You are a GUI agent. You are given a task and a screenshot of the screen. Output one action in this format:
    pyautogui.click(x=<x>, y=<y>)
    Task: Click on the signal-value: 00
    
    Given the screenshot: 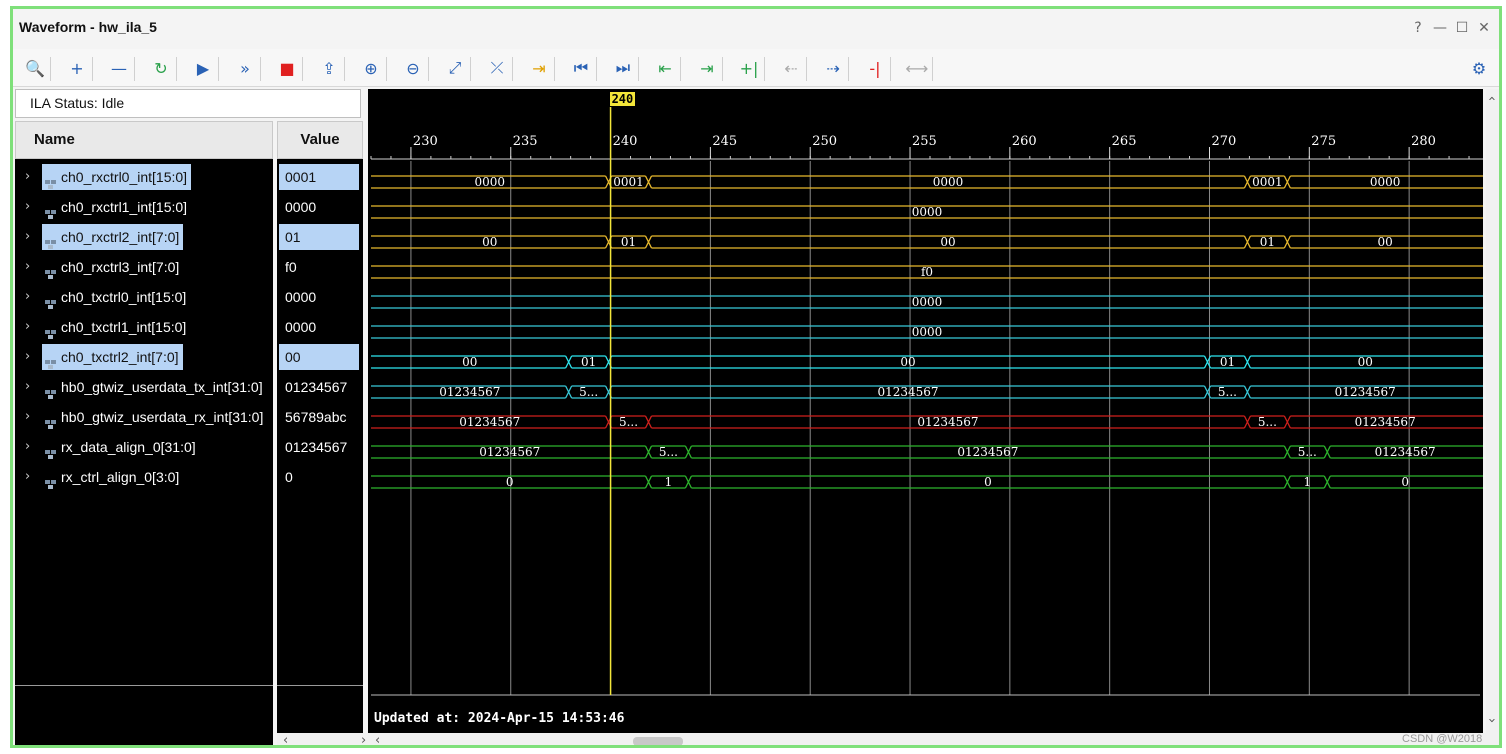 What is the action you would take?
    pyautogui.click(x=319, y=357)
    